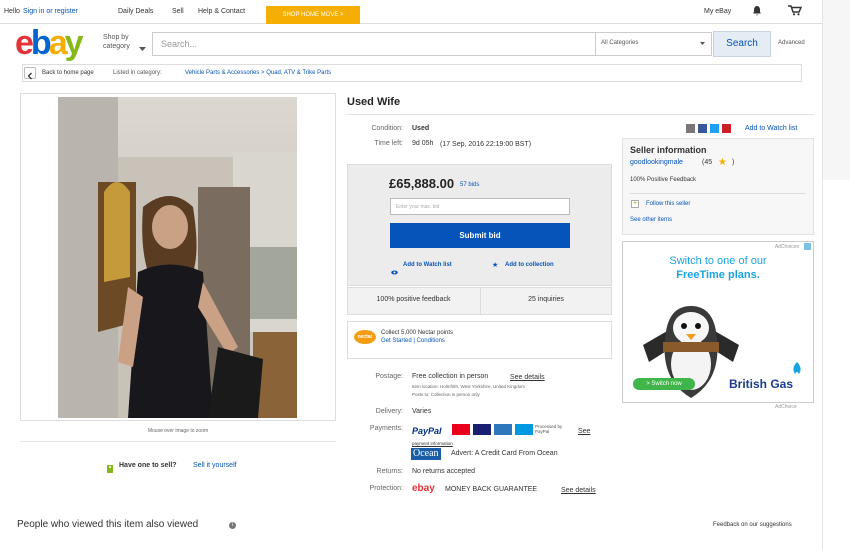 Image resolution: width=850 pixels, height=550 pixels. What do you see at coordinates (771, 128) in the screenshot?
I see `add-to-watch-list-link: Add to Watch list` at bounding box center [771, 128].